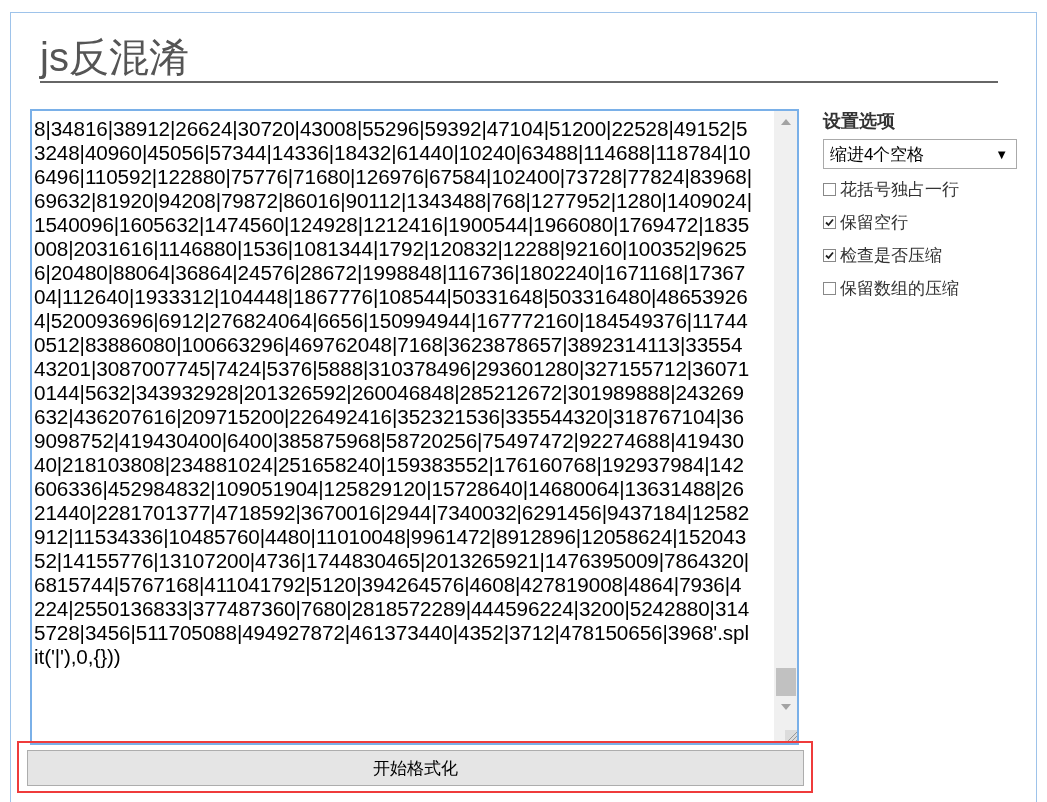 This screenshot has width=1047, height=802. Describe the element at coordinates (874, 222) in the screenshot. I see `option-label: 保留空行` at that location.